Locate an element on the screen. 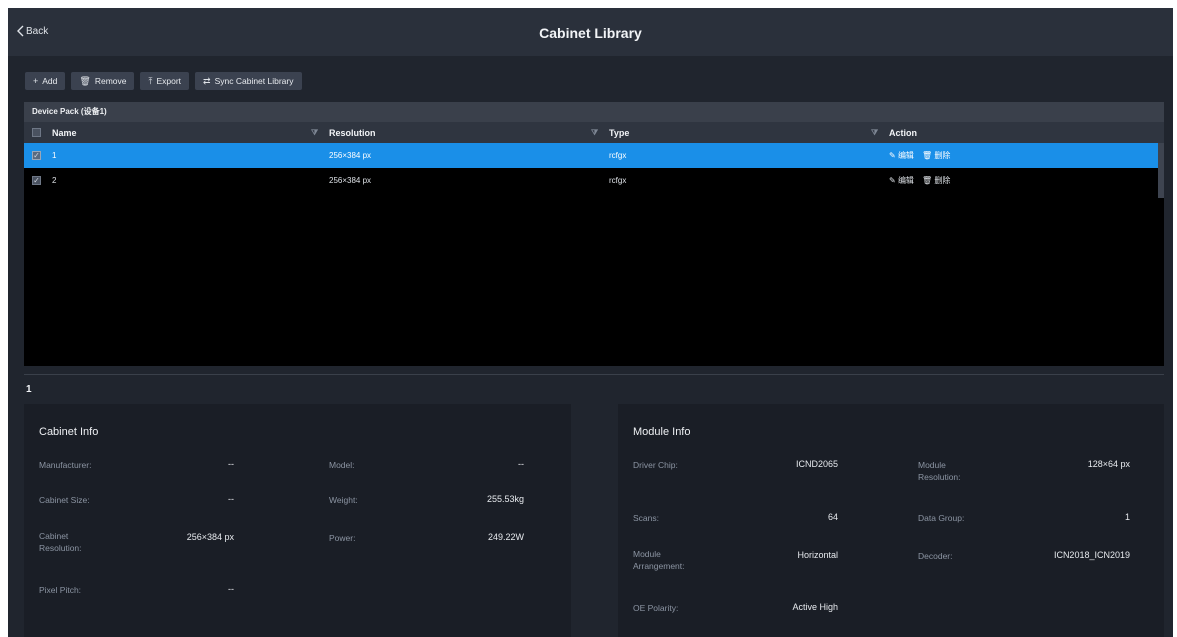 This screenshot has height=637, width=1177. module-info-title: Module Info is located at coordinates (662, 432).